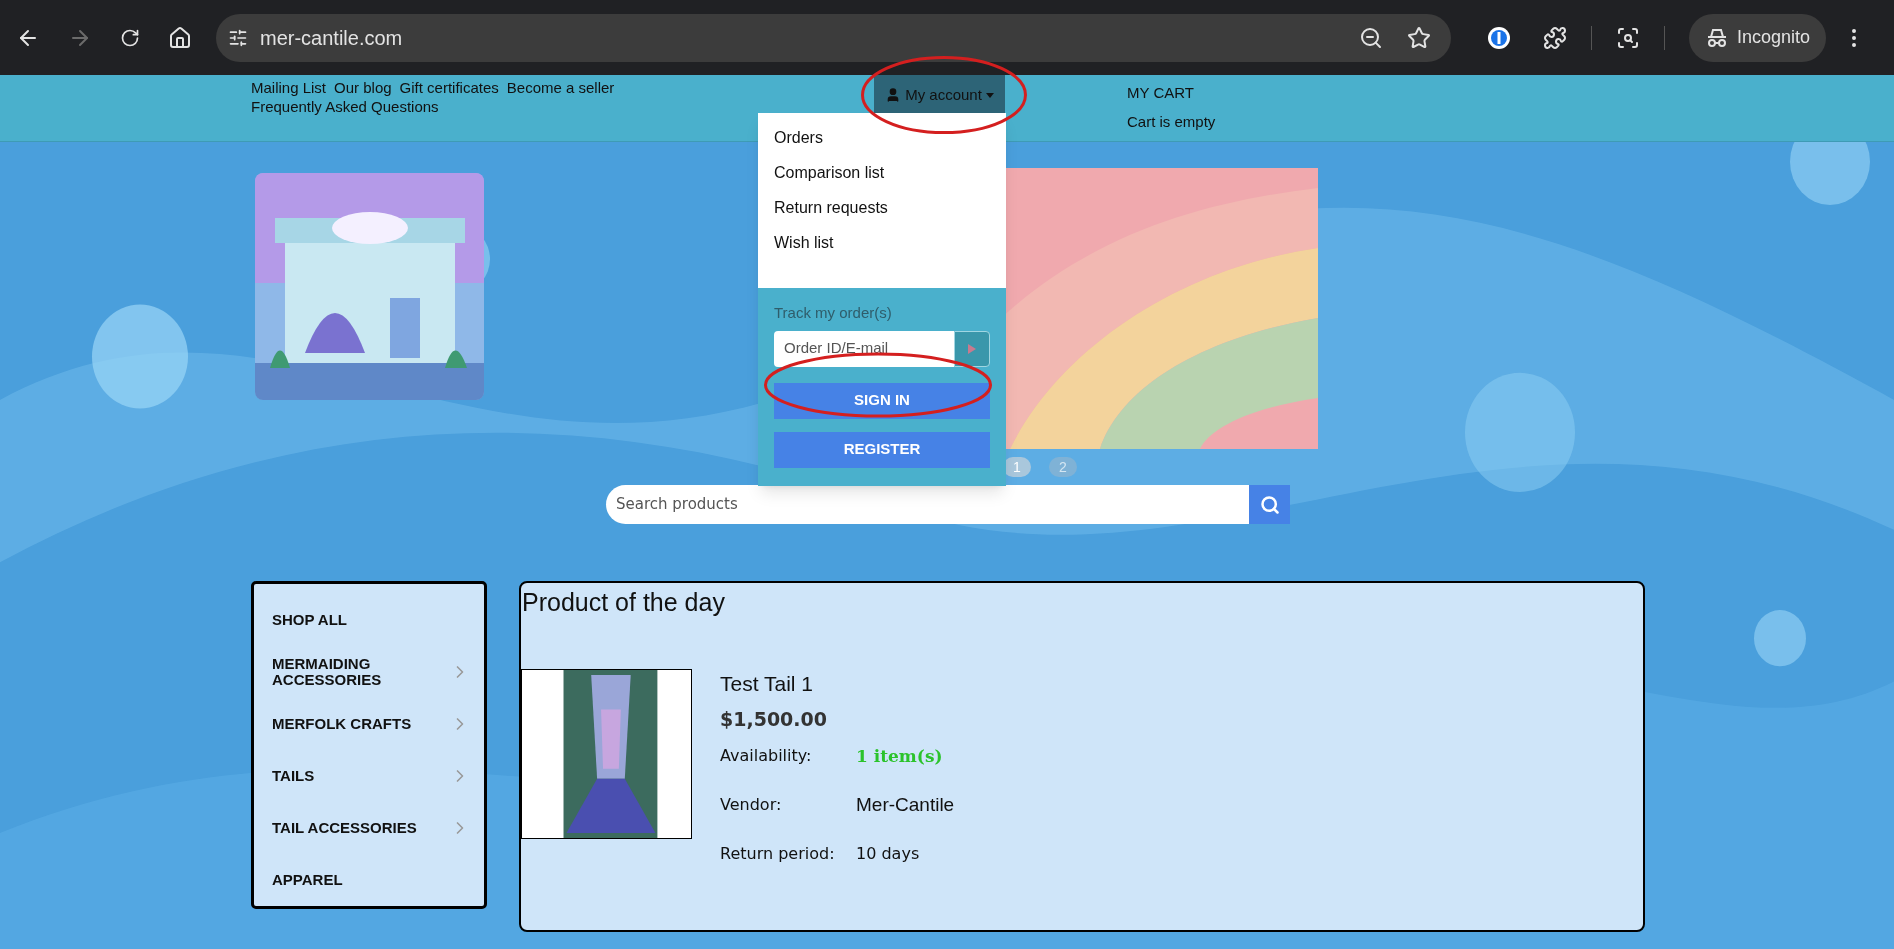 The height and width of the screenshot is (949, 1894). What do you see at coordinates (1717, 37) in the screenshot?
I see `incognito-icon` at bounding box center [1717, 37].